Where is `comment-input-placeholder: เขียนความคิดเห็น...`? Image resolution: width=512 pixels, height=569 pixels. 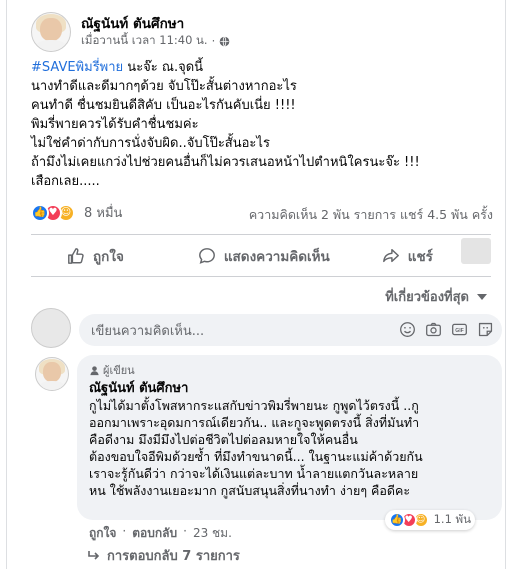 comment-input-placeholder: เขียนความคิดเห็น... is located at coordinates (148, 331).